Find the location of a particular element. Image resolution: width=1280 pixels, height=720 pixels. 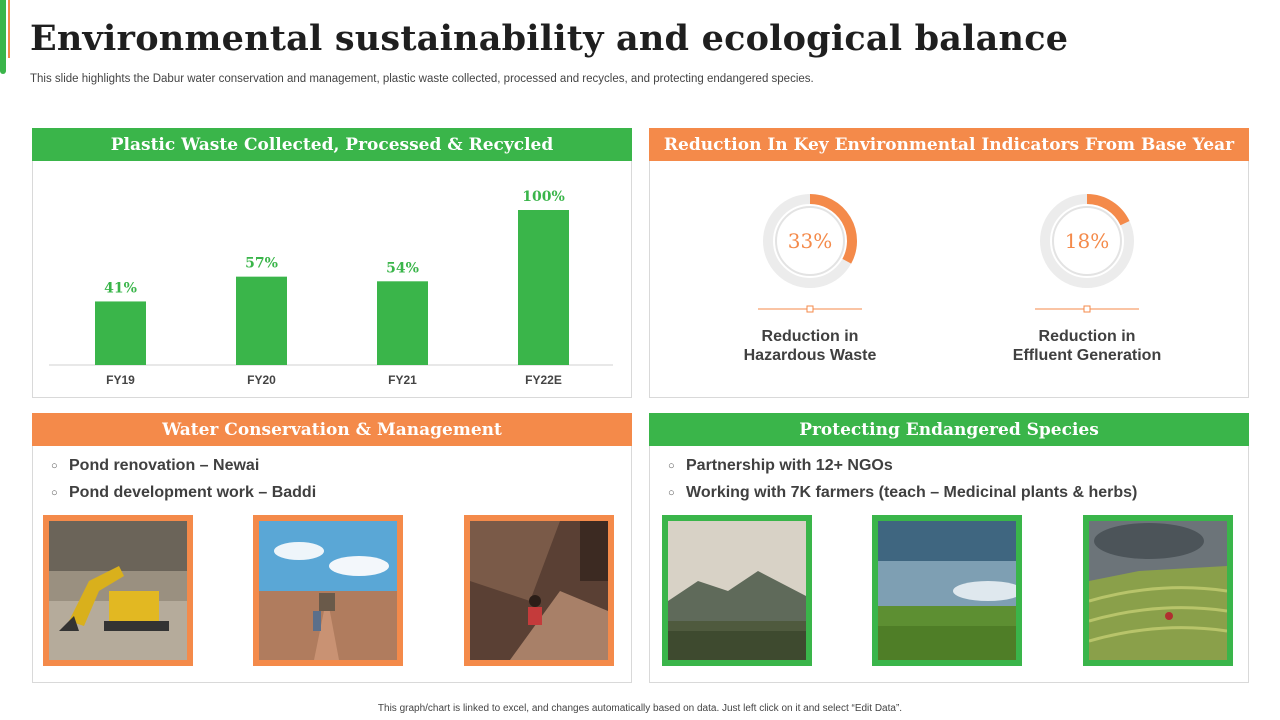

list-item: ○ Pond renovation – Newai is located at coordinates (183, 465).